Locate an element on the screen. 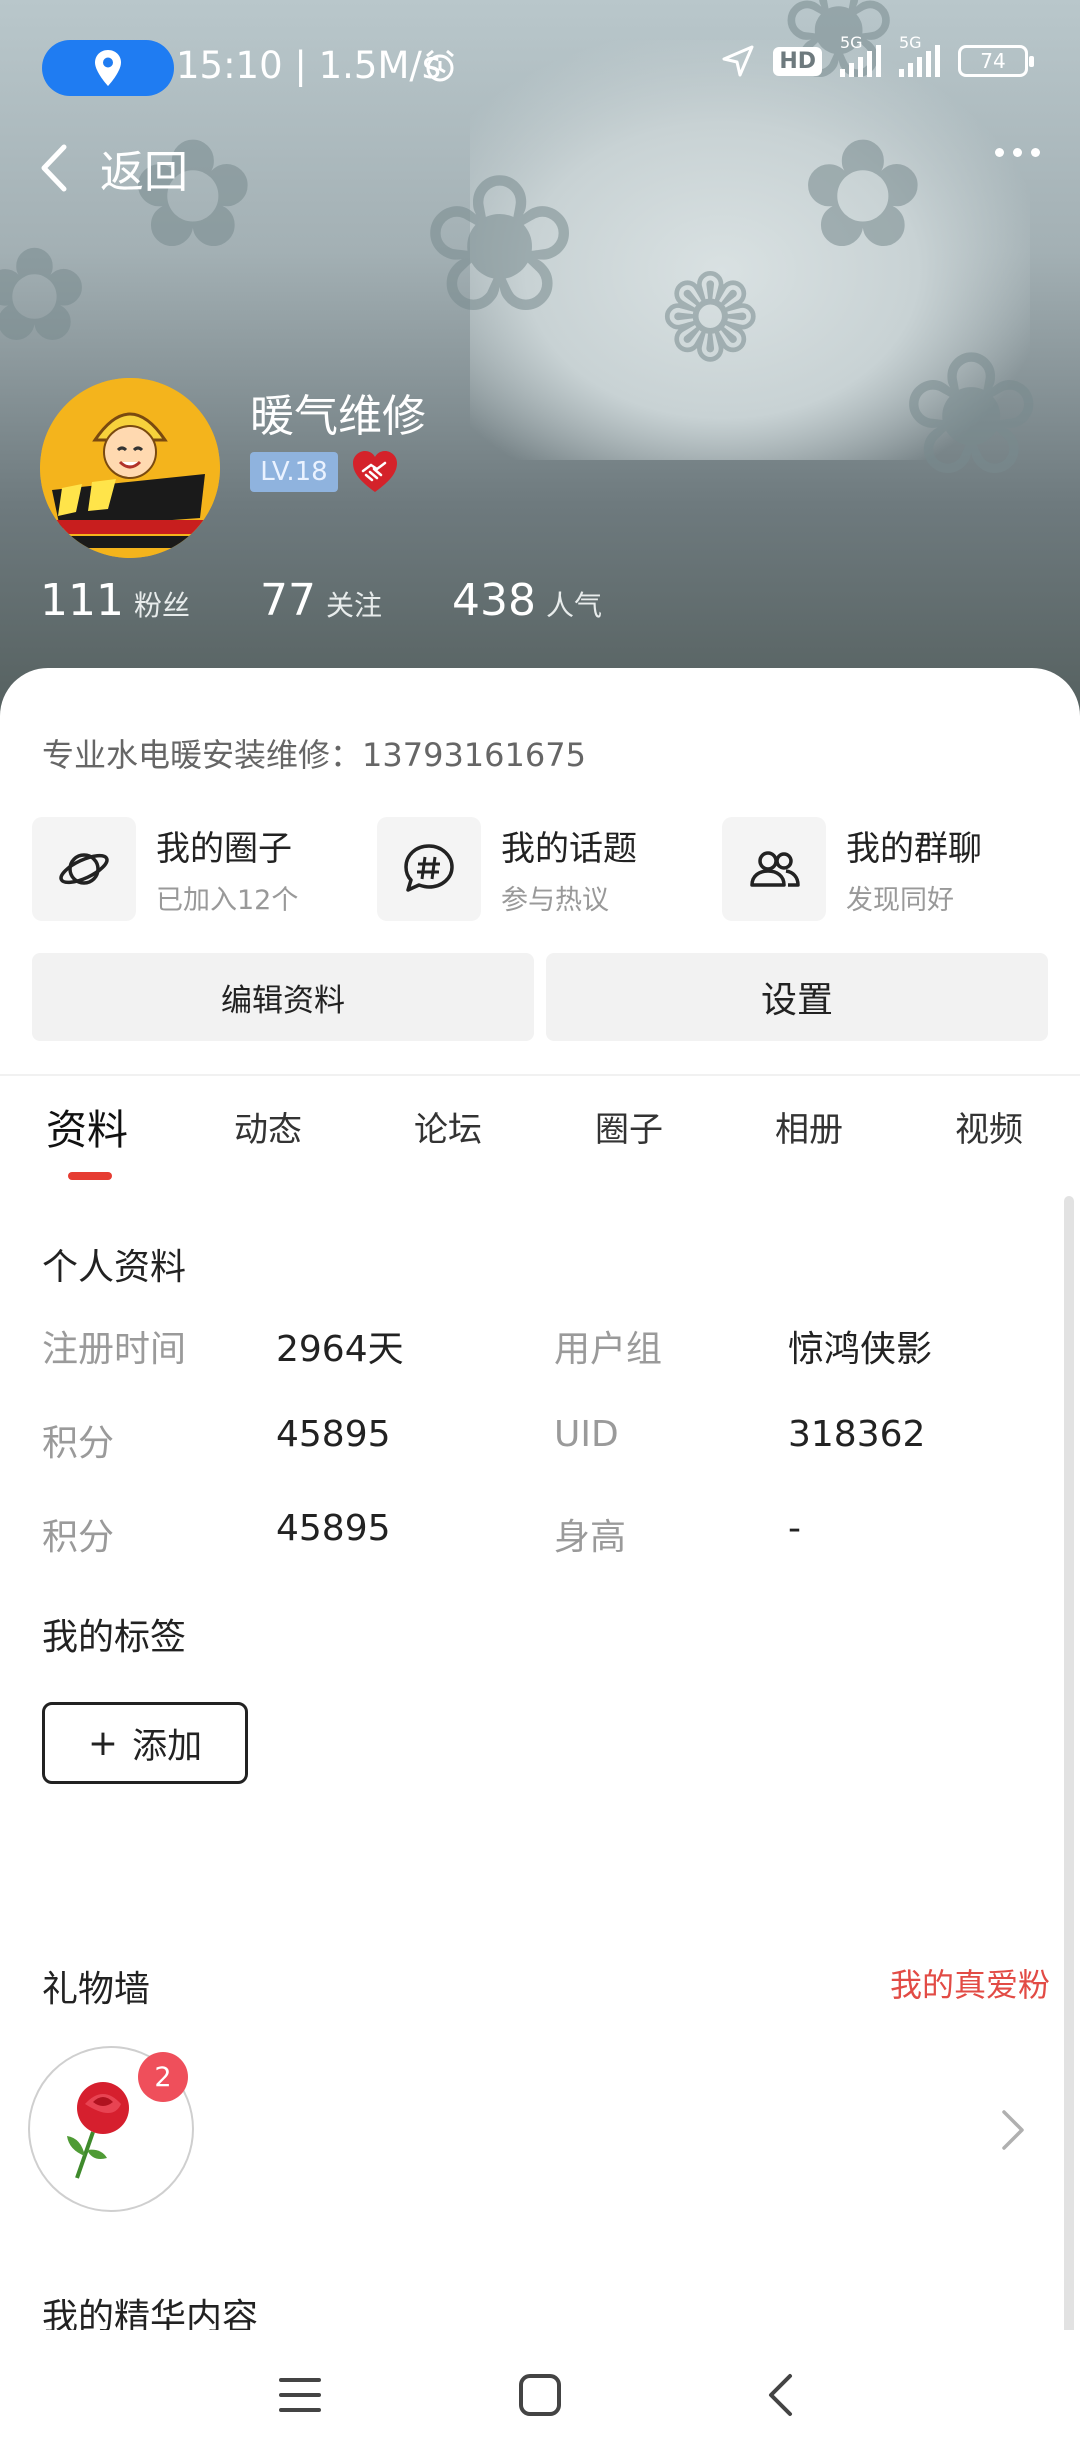 The height and width of the screenshot is (2460, 1080). back-button: 返回 is located at coordinates (112, 168).